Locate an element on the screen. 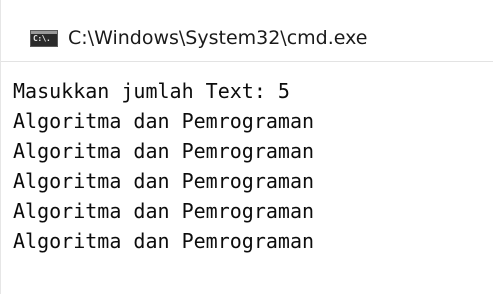  icon-glyph: C:\. is located at coordinates (42, 38).